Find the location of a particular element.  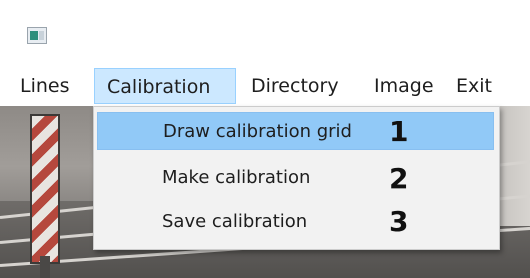

menu-item-make-calibration: Make calibration is located at coordinates (295, 178).